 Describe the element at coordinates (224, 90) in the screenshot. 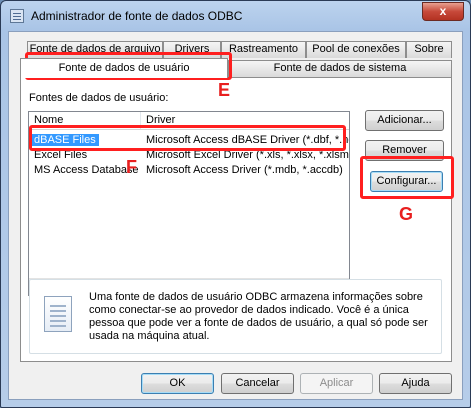

I see `annotation-letter-e: E` at that location.